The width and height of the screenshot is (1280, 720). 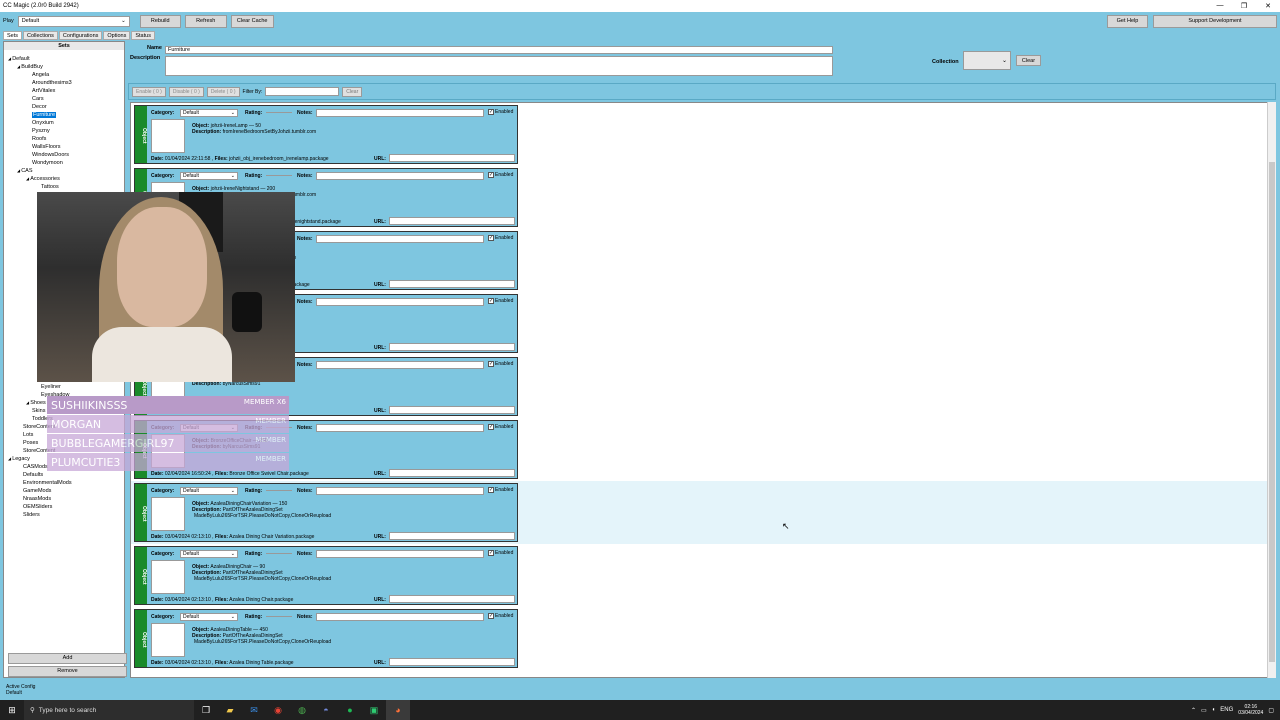 What do you see at coordinates (50, 187) in the screenshot?
I see `tree-item-tattoos: Tattoos` at bounding box center [50, 187].